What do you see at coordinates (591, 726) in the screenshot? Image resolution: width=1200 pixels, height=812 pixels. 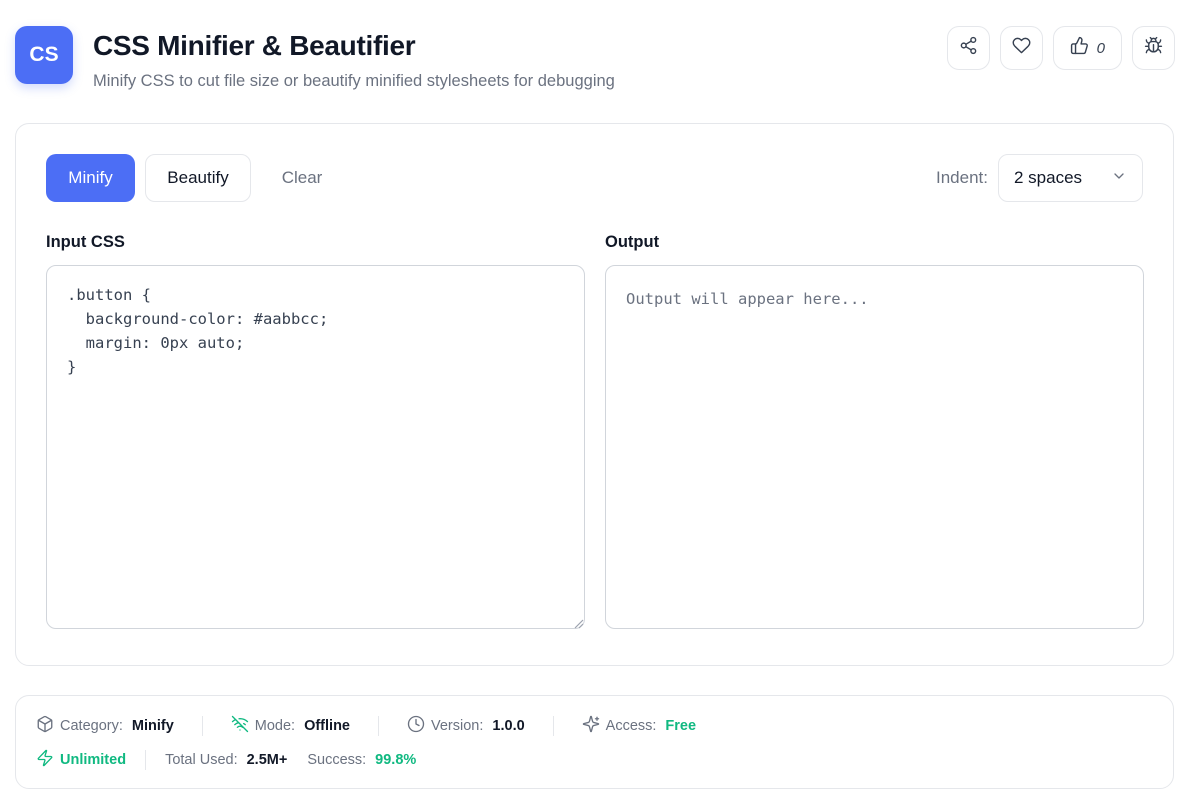 I see `sparkles-icon` at bounding box center [591, 726].